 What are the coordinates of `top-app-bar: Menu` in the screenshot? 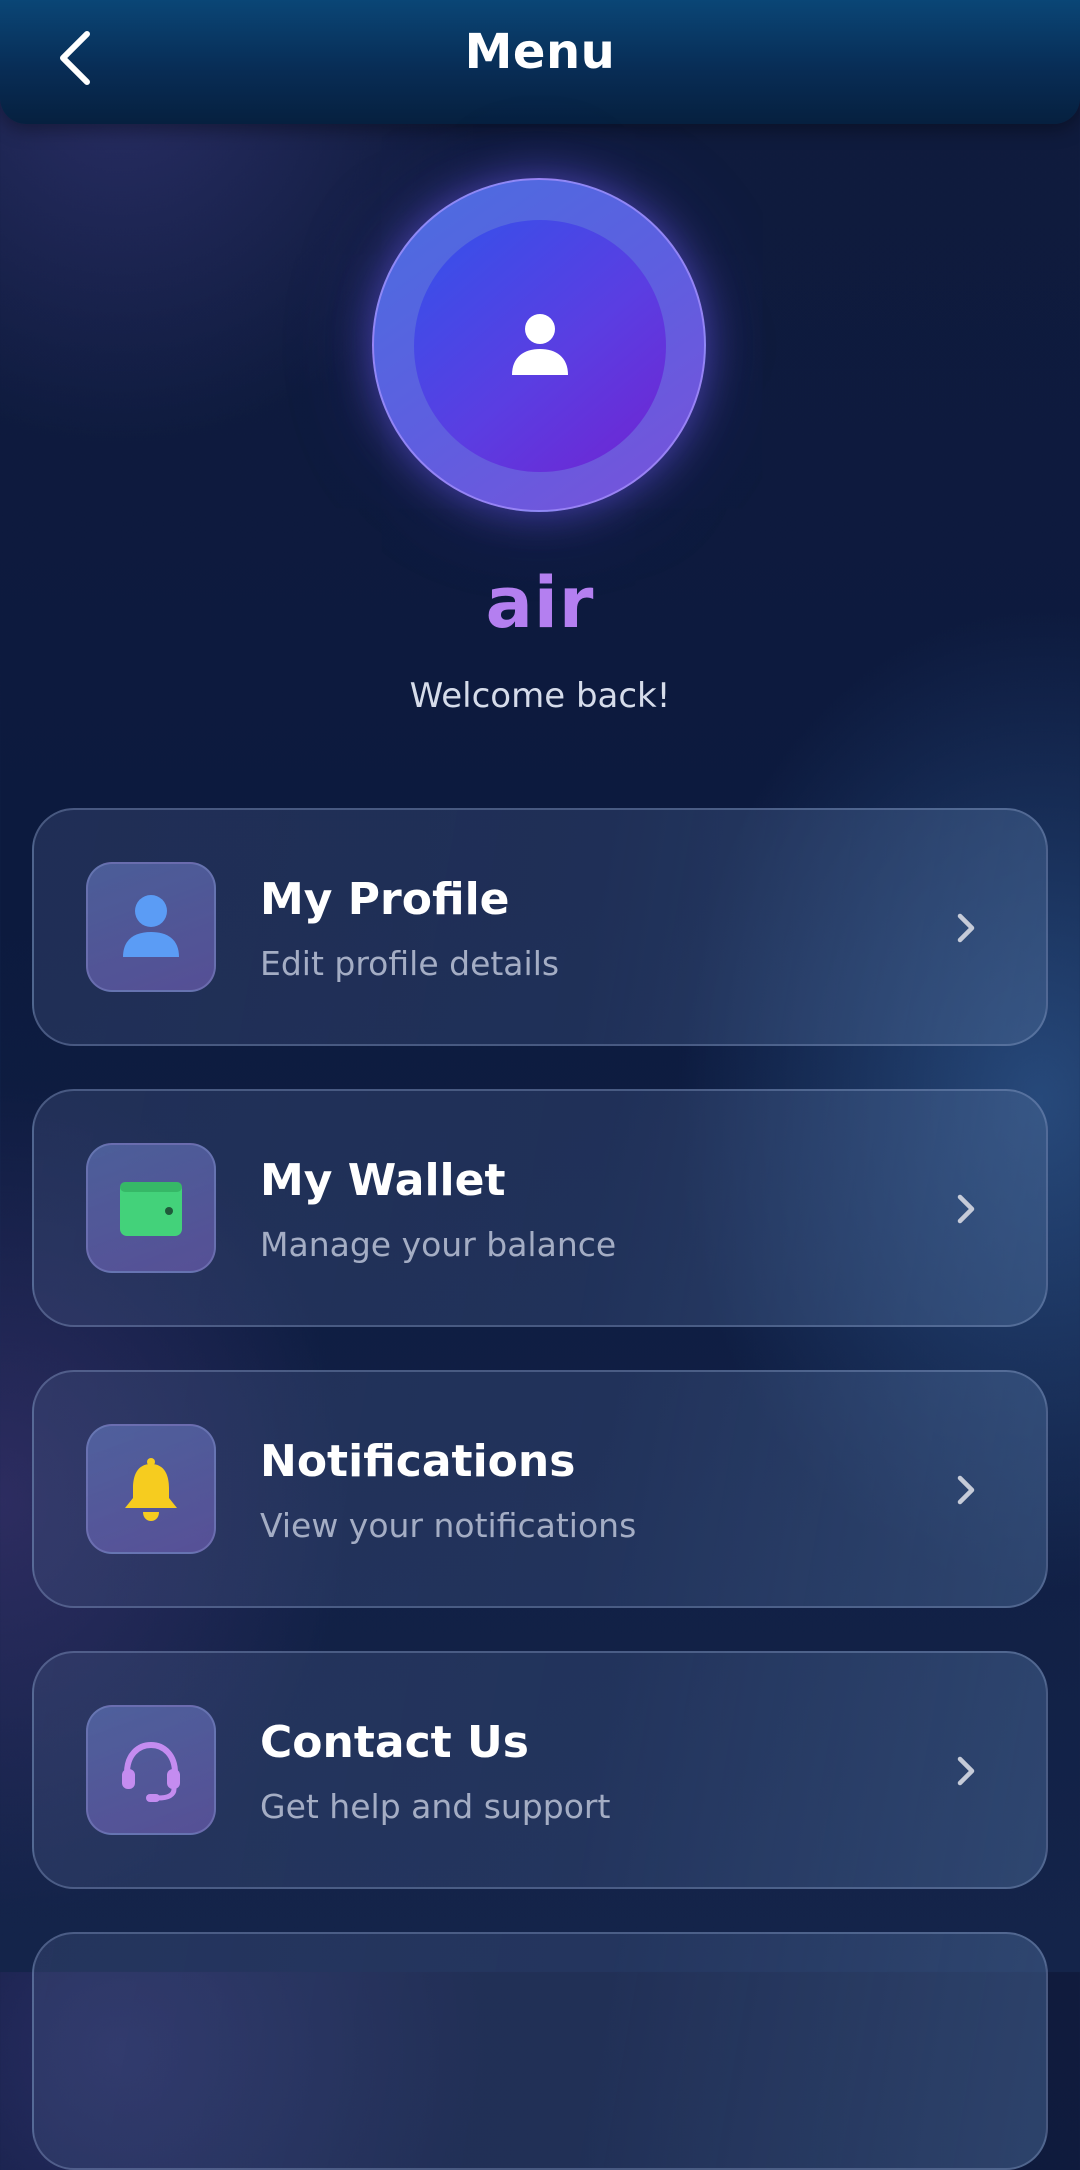 It's located at (540, 62).